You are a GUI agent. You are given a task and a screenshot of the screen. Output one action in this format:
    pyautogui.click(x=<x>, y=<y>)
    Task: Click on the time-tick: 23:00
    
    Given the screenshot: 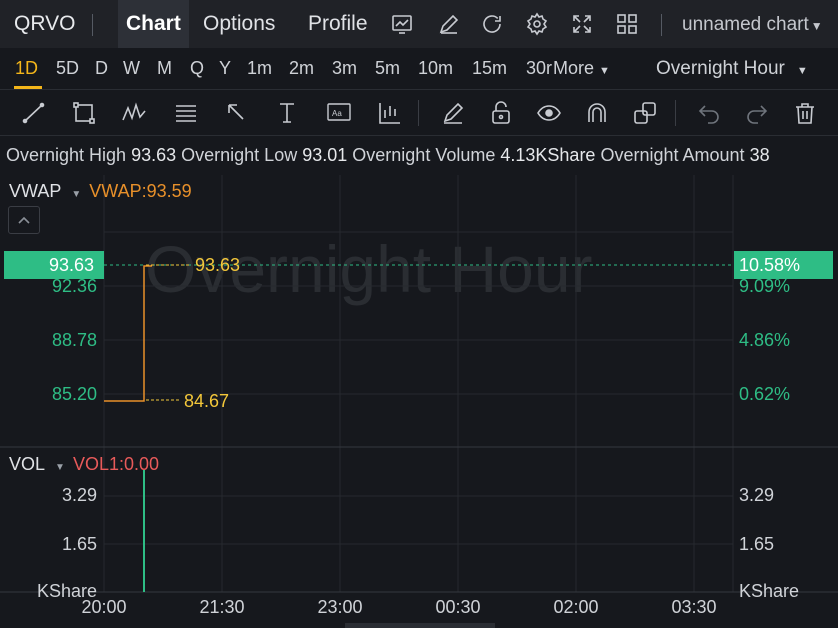 What is the action you would take?
    pyautogui.click(x=339, y=607)
    